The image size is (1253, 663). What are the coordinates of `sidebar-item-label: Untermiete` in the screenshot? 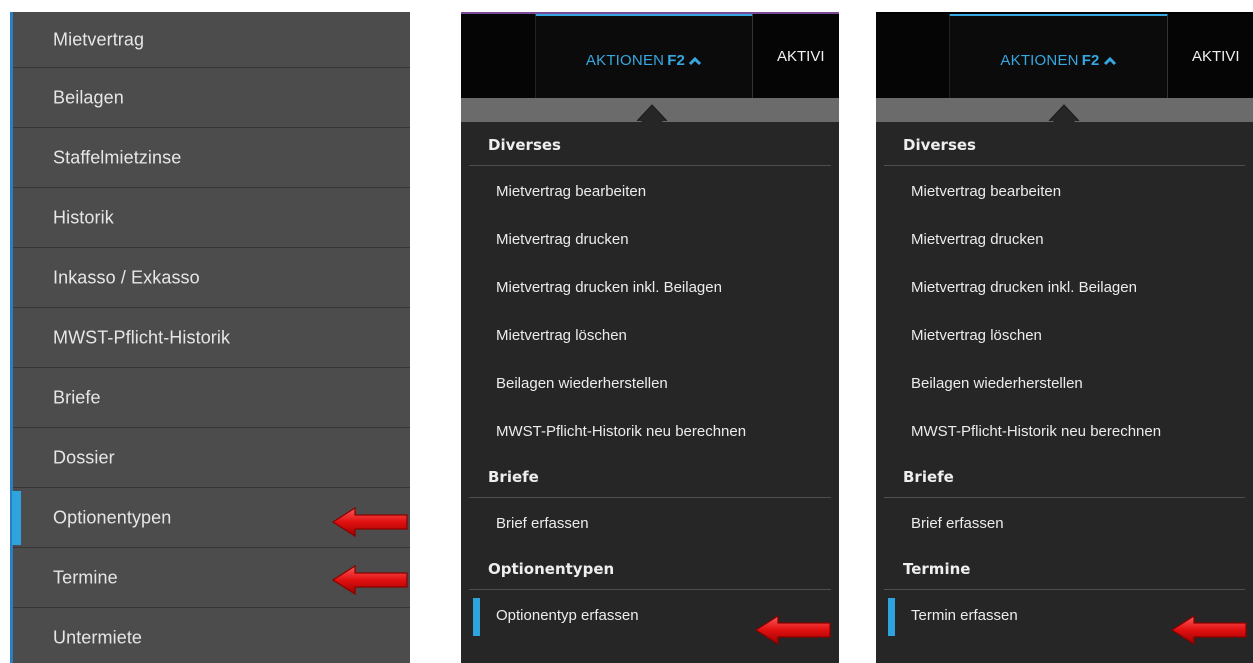 It's located at (98, 637).